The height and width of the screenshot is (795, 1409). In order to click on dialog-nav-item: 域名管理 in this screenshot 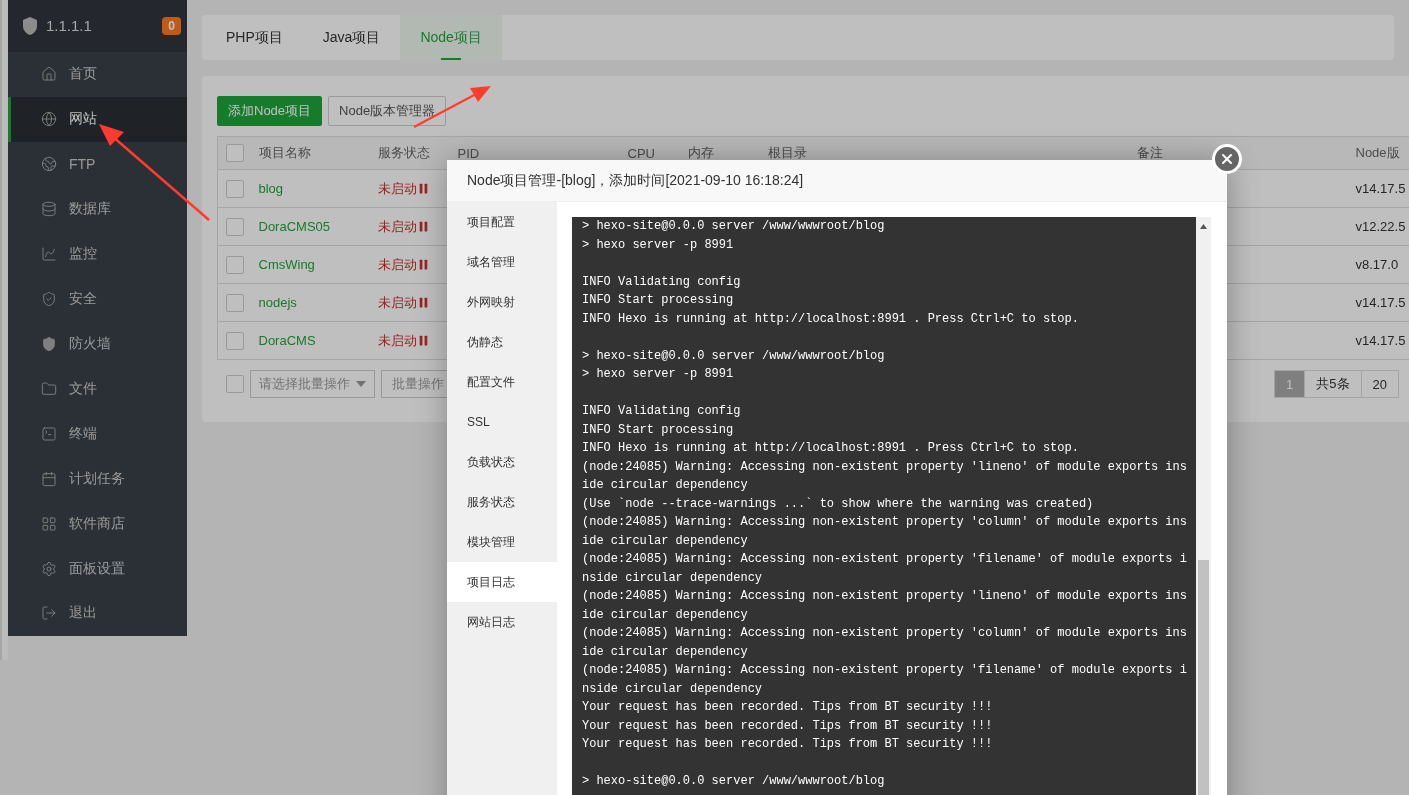, I will do `click(502, 262)`.